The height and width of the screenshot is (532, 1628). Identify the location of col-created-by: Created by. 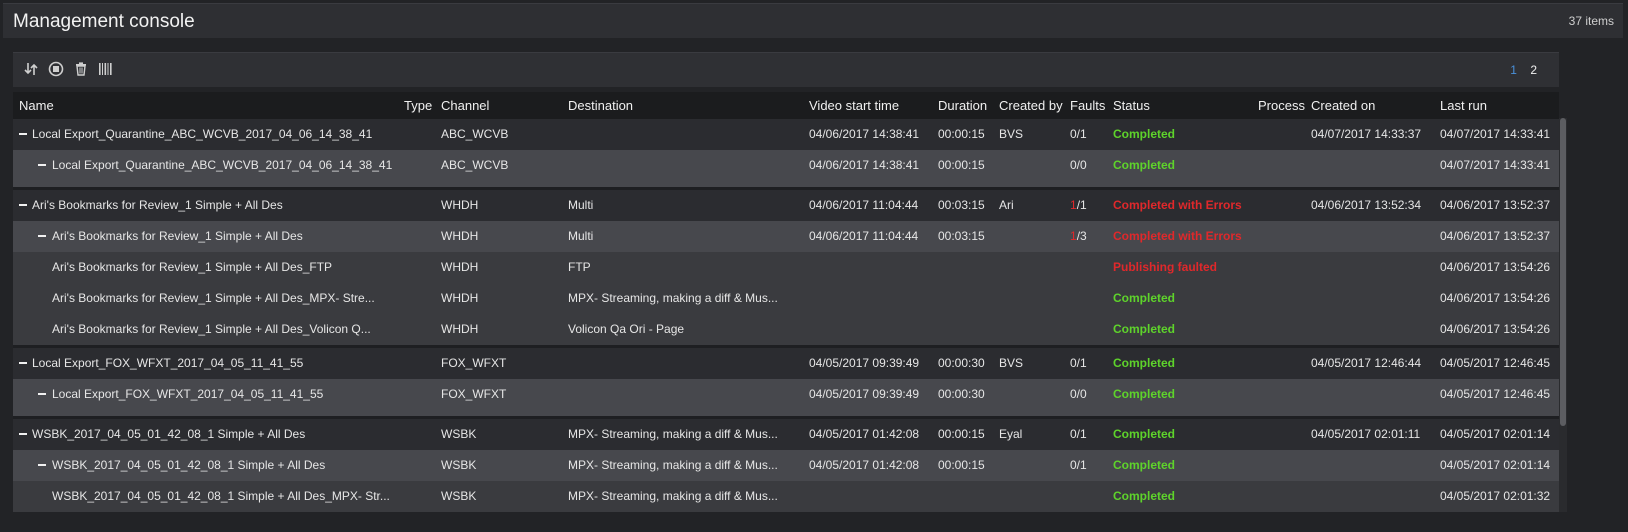
(1031, 105).